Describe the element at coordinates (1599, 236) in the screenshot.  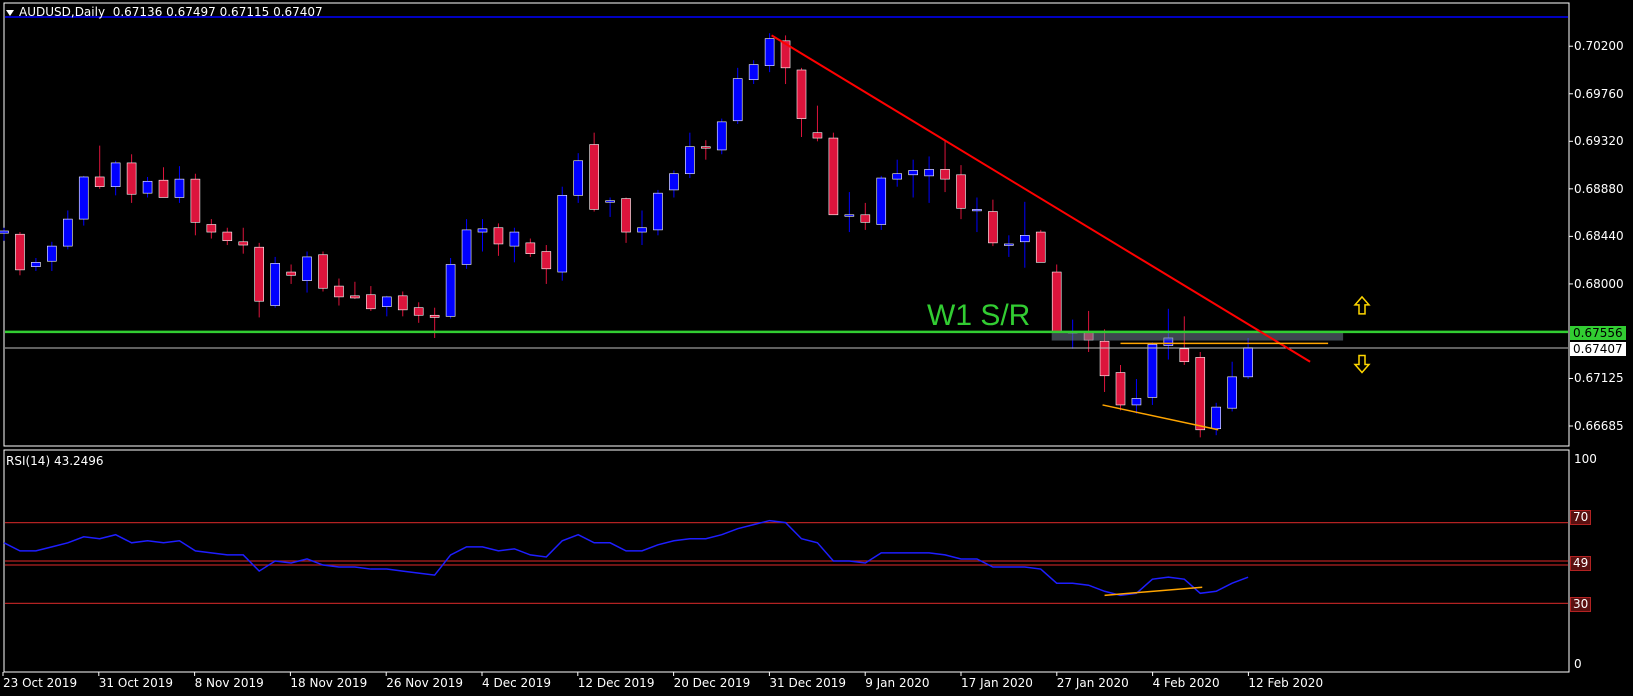
I see `price-tick-label: 0.68440` at that location.